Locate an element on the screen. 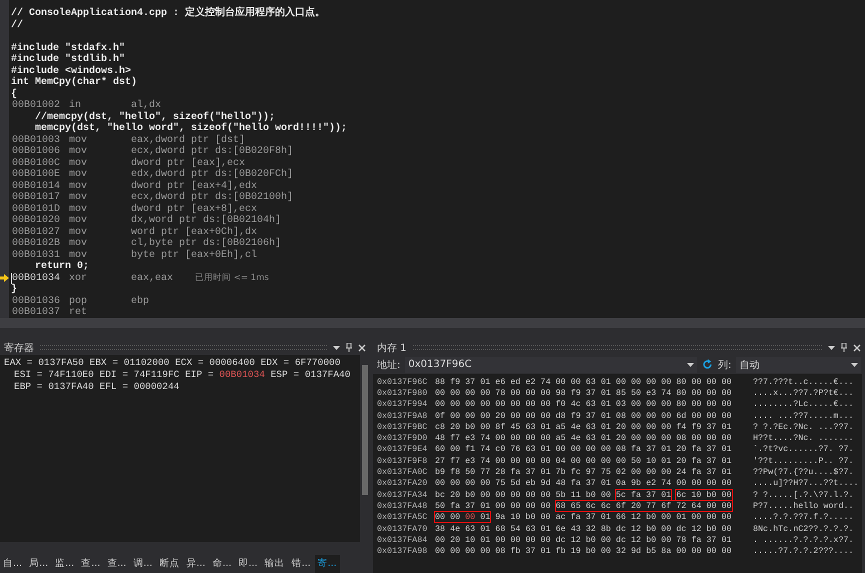 This screenshot has width=865, height=573. address-label: 地址: is located at coordinates (388, 365).